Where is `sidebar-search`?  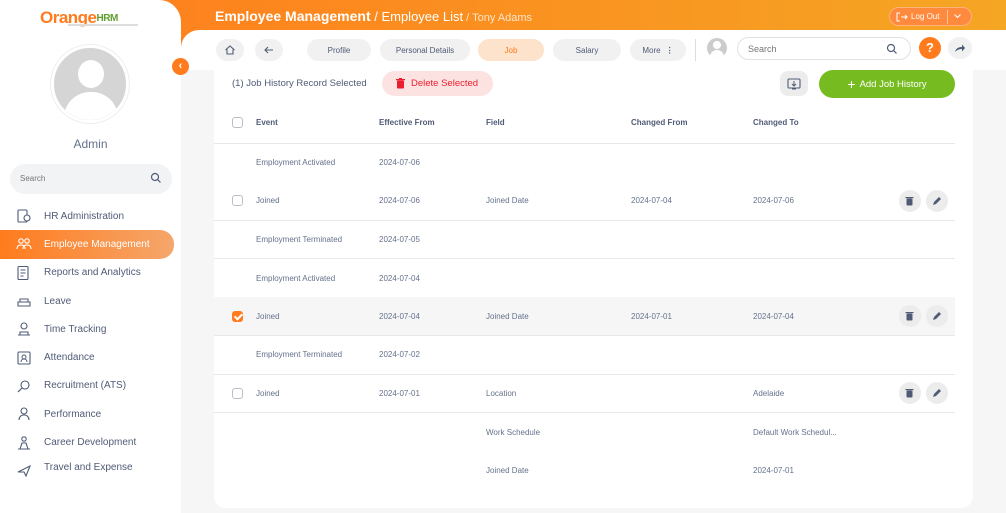
sidebar-search is located at coordinates (91, 179).